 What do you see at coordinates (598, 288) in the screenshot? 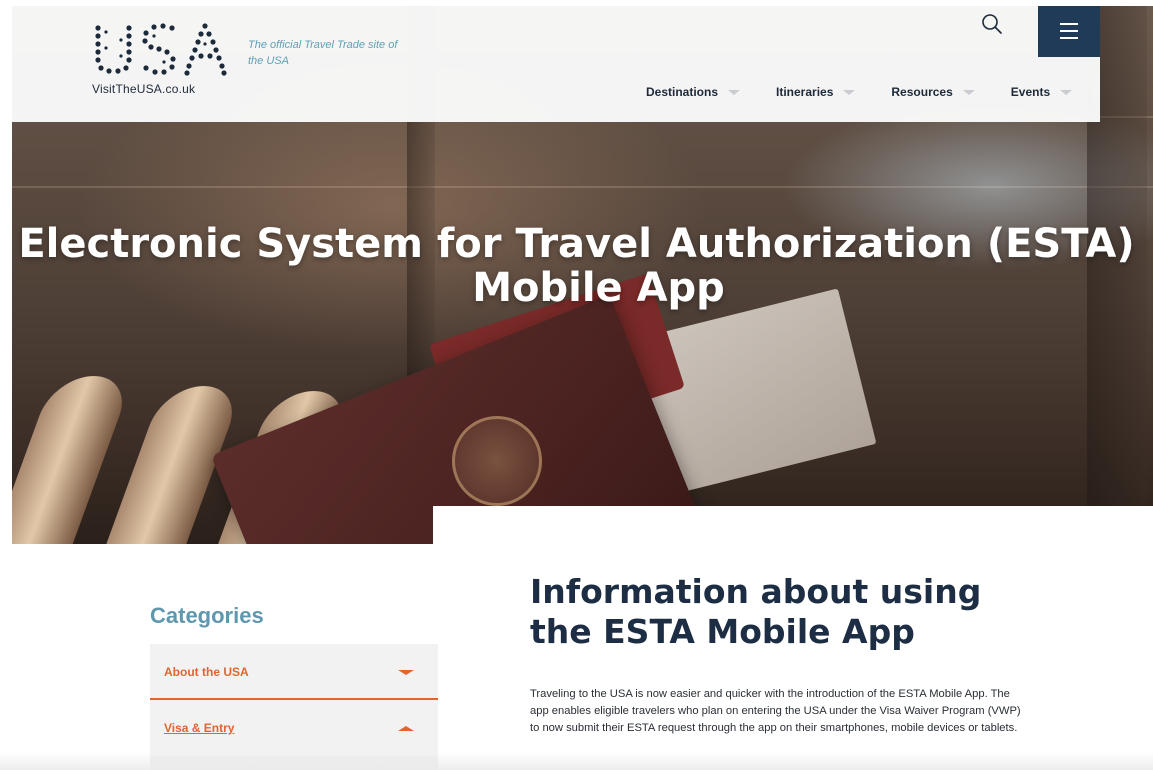
I see `page-title-line2: Mobile App` at bounding box center [598, 288].